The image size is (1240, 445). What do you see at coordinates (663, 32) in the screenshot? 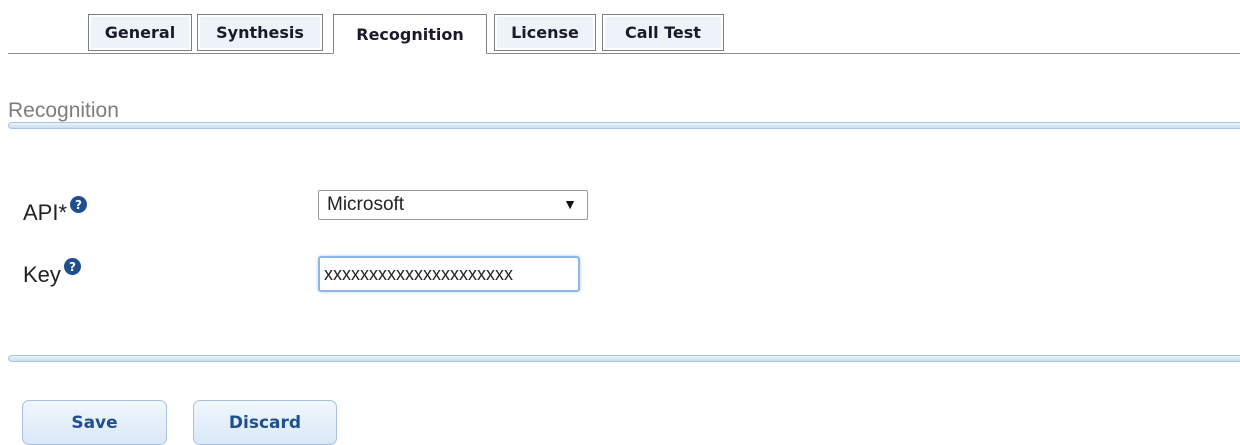
I see `tab-call-test: Call Test` at bounding box center [663, 32].